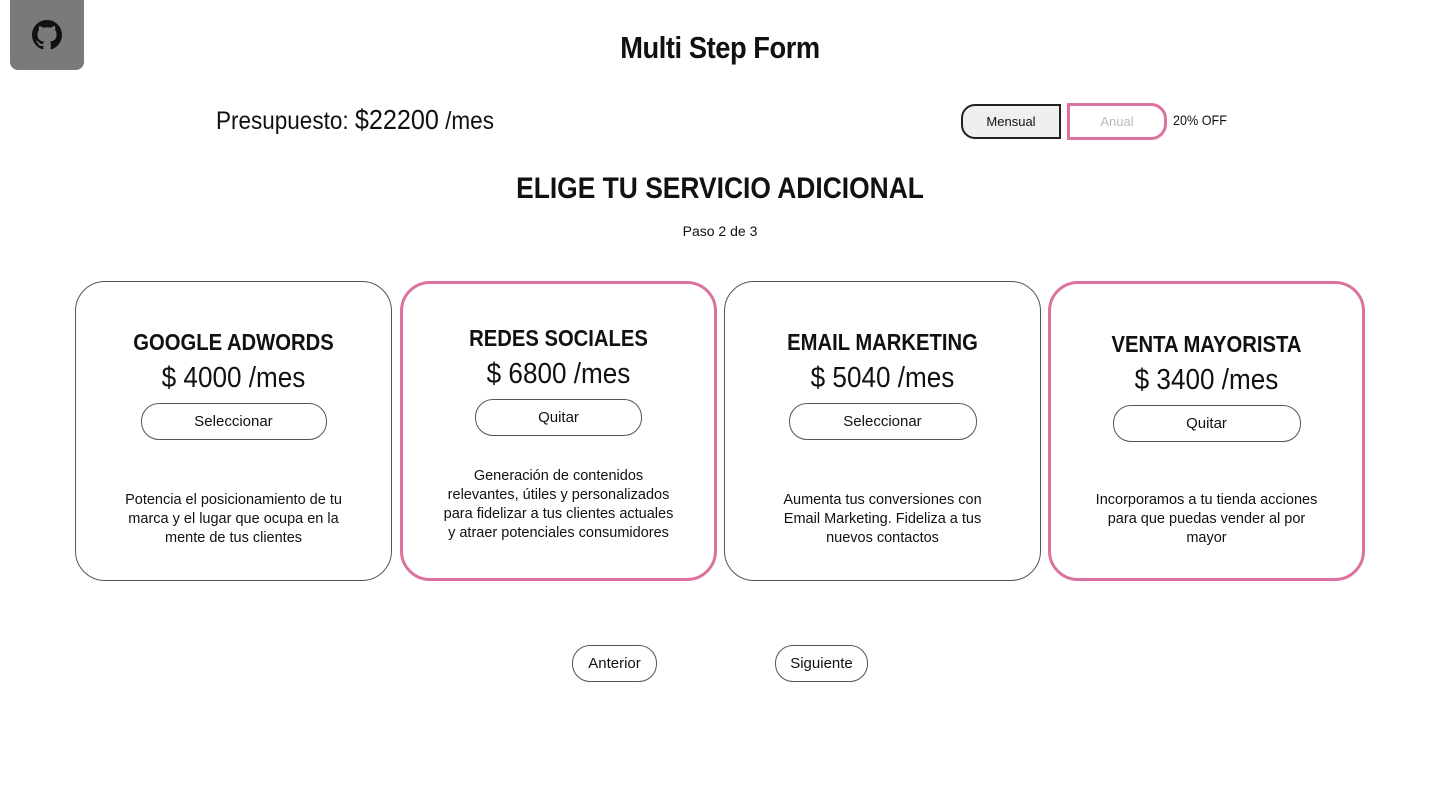 The image size is (1440, 789). What do you see at coordinates (396, 119) in the screenshot?
I see `budget-amount: $22200` at bounding box center [396, 119].